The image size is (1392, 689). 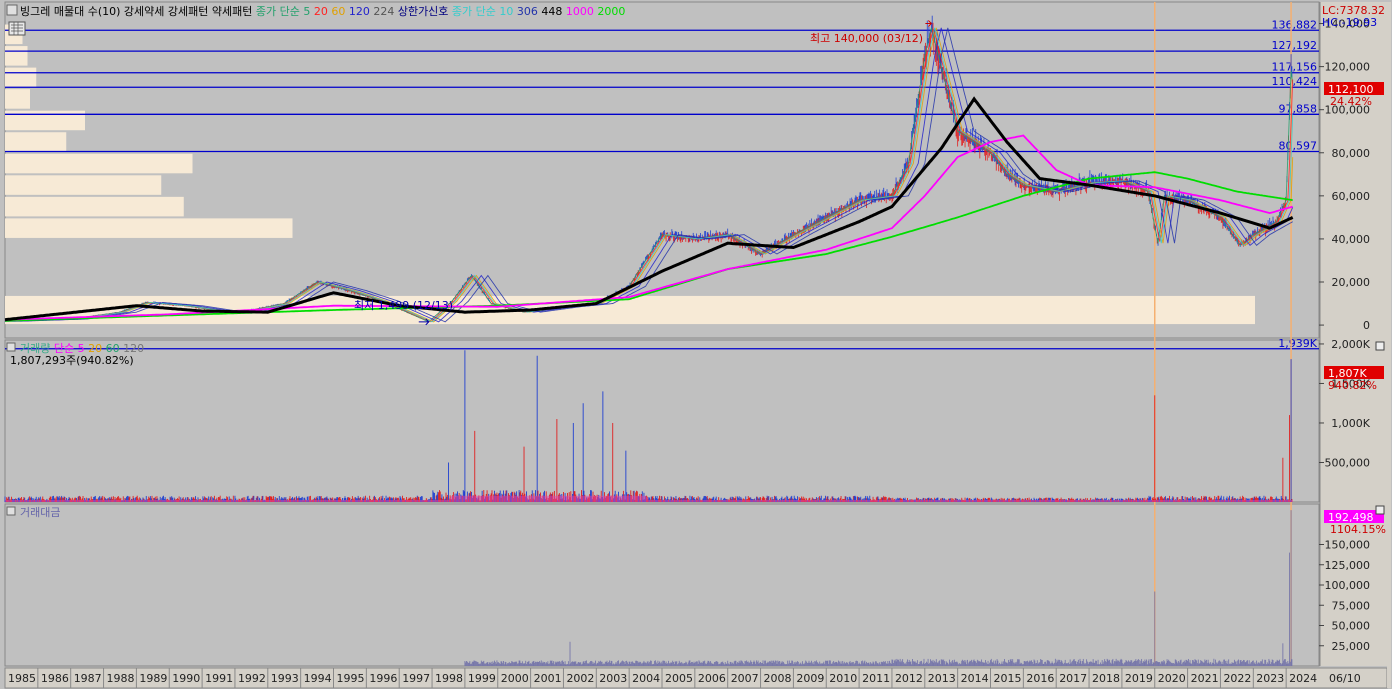 What do you see at coordinates (1351, 196) in the screenshot?
I see `y-tick-label: 60,000` at bounding box center [1351, 196].